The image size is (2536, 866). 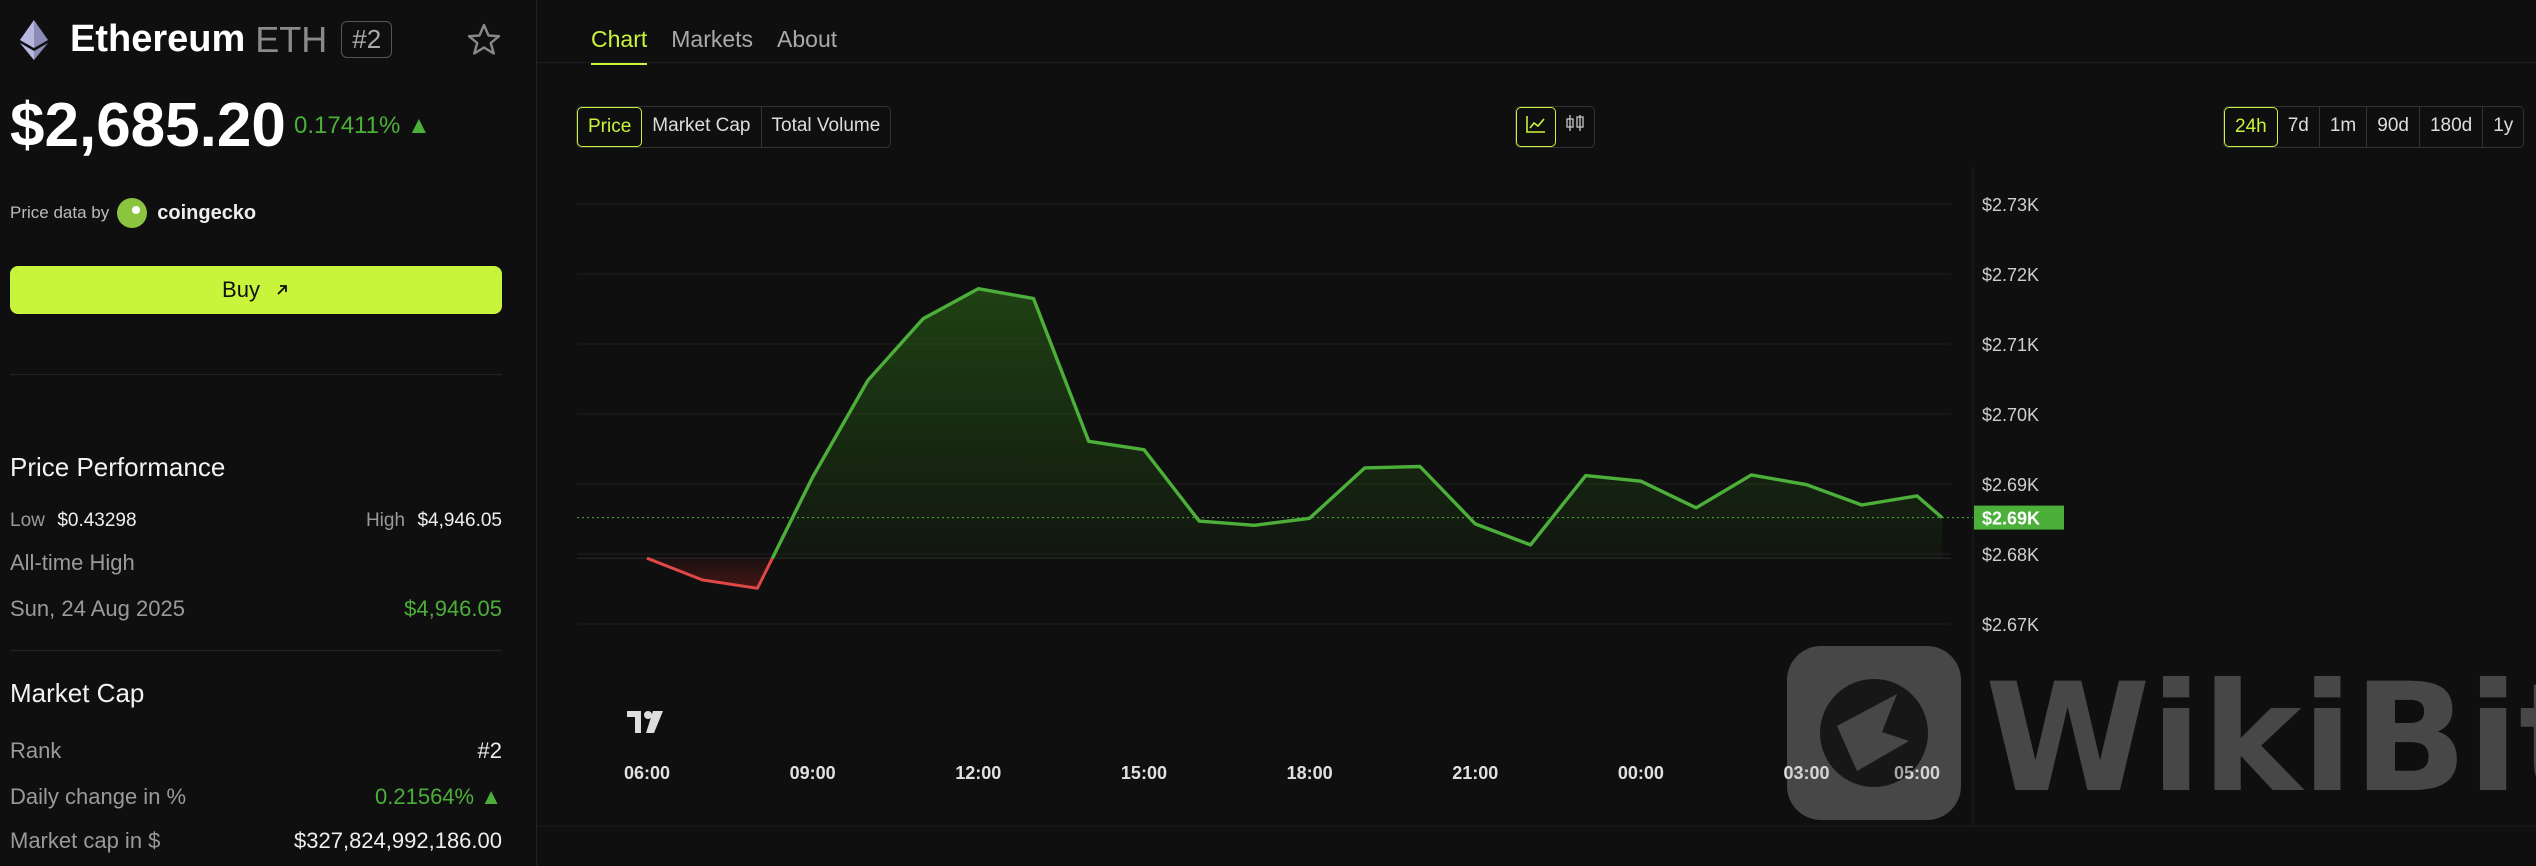 I want to click on x-tick-label: 09:00, so click(x=813, y=773).